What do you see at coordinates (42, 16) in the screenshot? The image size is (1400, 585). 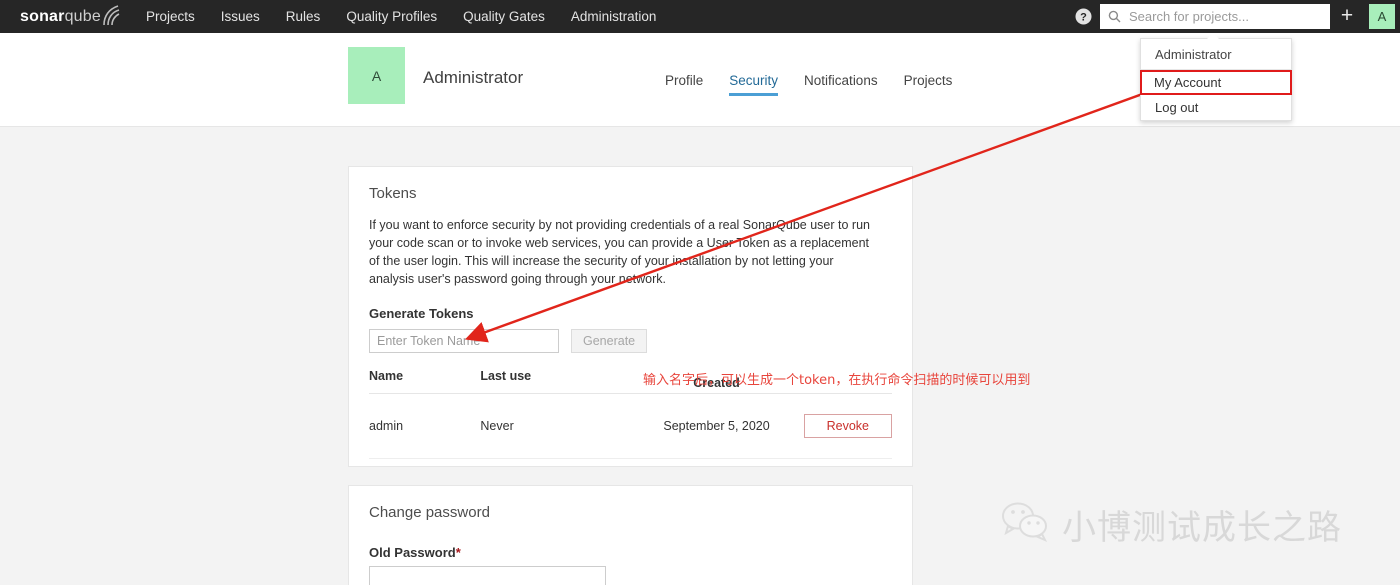 I see `logo-text-bold: sonar` at bounding box center [42, 16].